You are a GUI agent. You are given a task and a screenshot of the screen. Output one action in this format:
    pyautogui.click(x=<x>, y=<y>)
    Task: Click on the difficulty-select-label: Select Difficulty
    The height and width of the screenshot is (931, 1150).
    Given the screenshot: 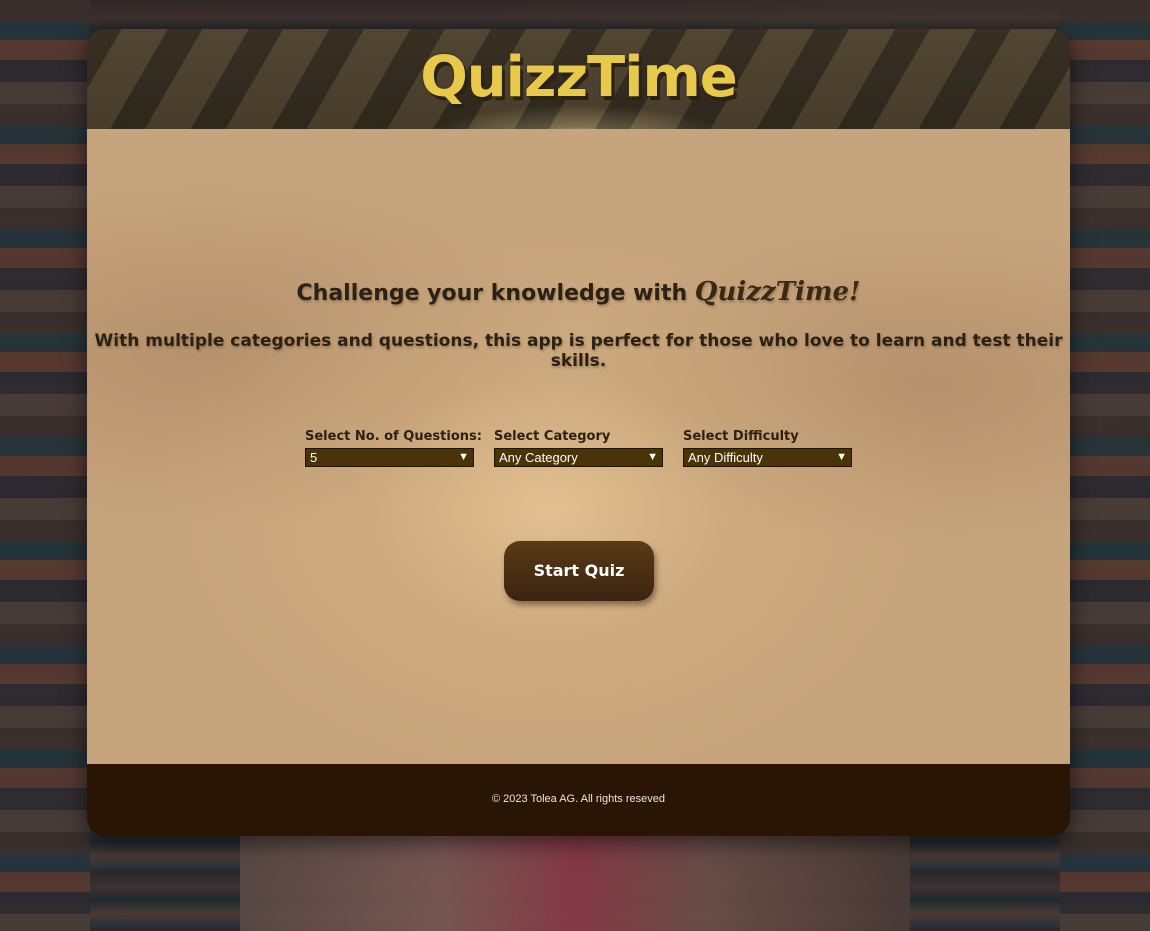 What is the action you would take?
    pyautogui.click(x=741, y=436)
    